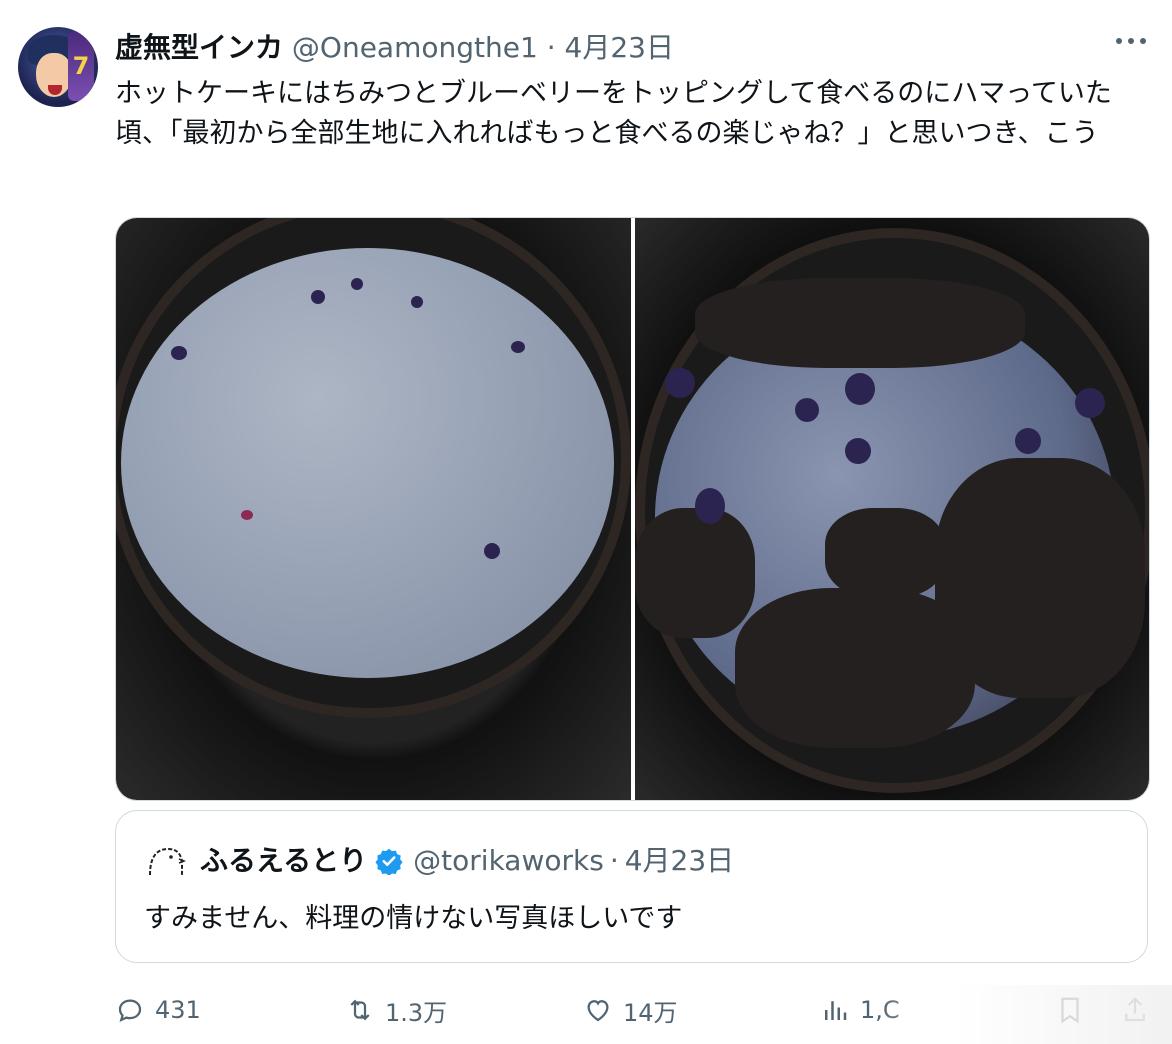 The image size is (1172, 1044). I want to click on tweet-date: 4月23日, so click(619, 47).